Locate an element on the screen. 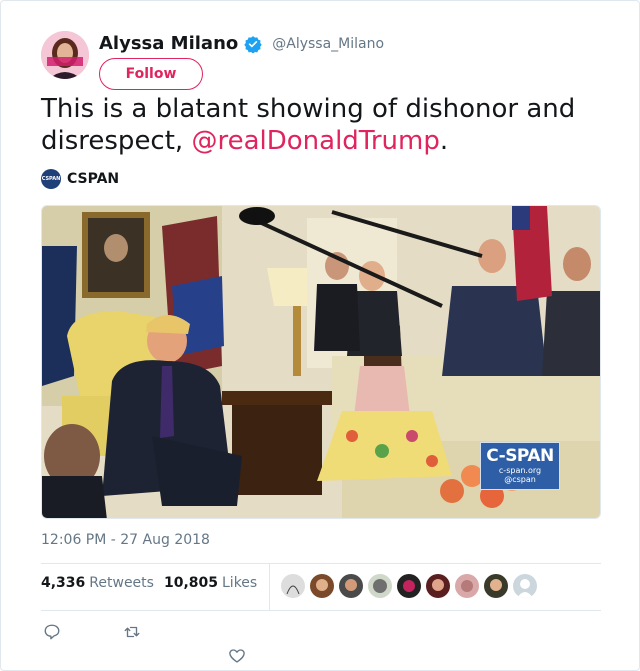 The image size is (640, 671). cspan-badge: C-SPAN c-span.org @cspan is located at coordinates (520, 466).